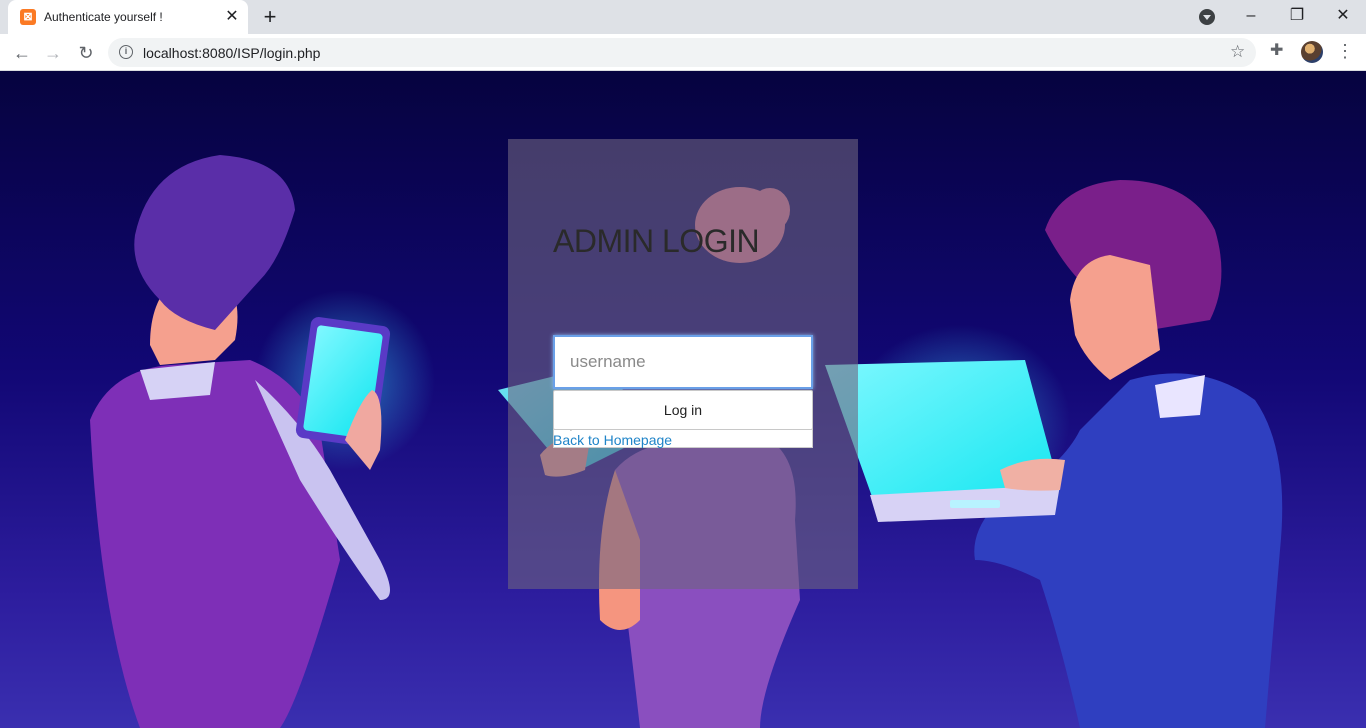 The width and height of the screenshot is (1366, 728). I want to click on xampp-icon: ⊠, so click(28, 17).